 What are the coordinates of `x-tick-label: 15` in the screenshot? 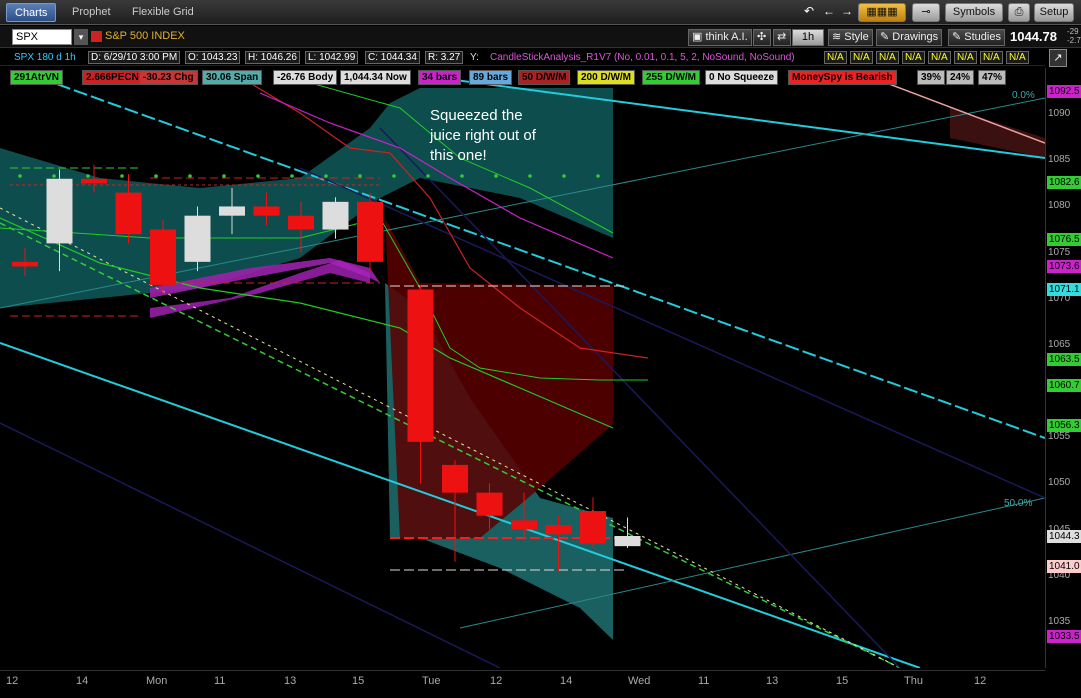 It's located at (358, 681).